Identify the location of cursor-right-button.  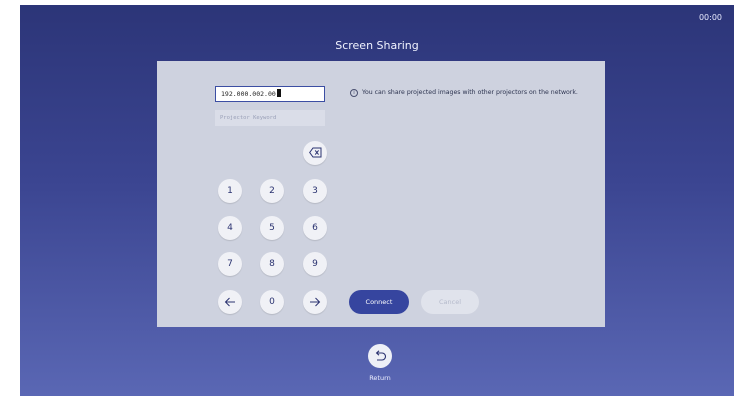
(315, 302).